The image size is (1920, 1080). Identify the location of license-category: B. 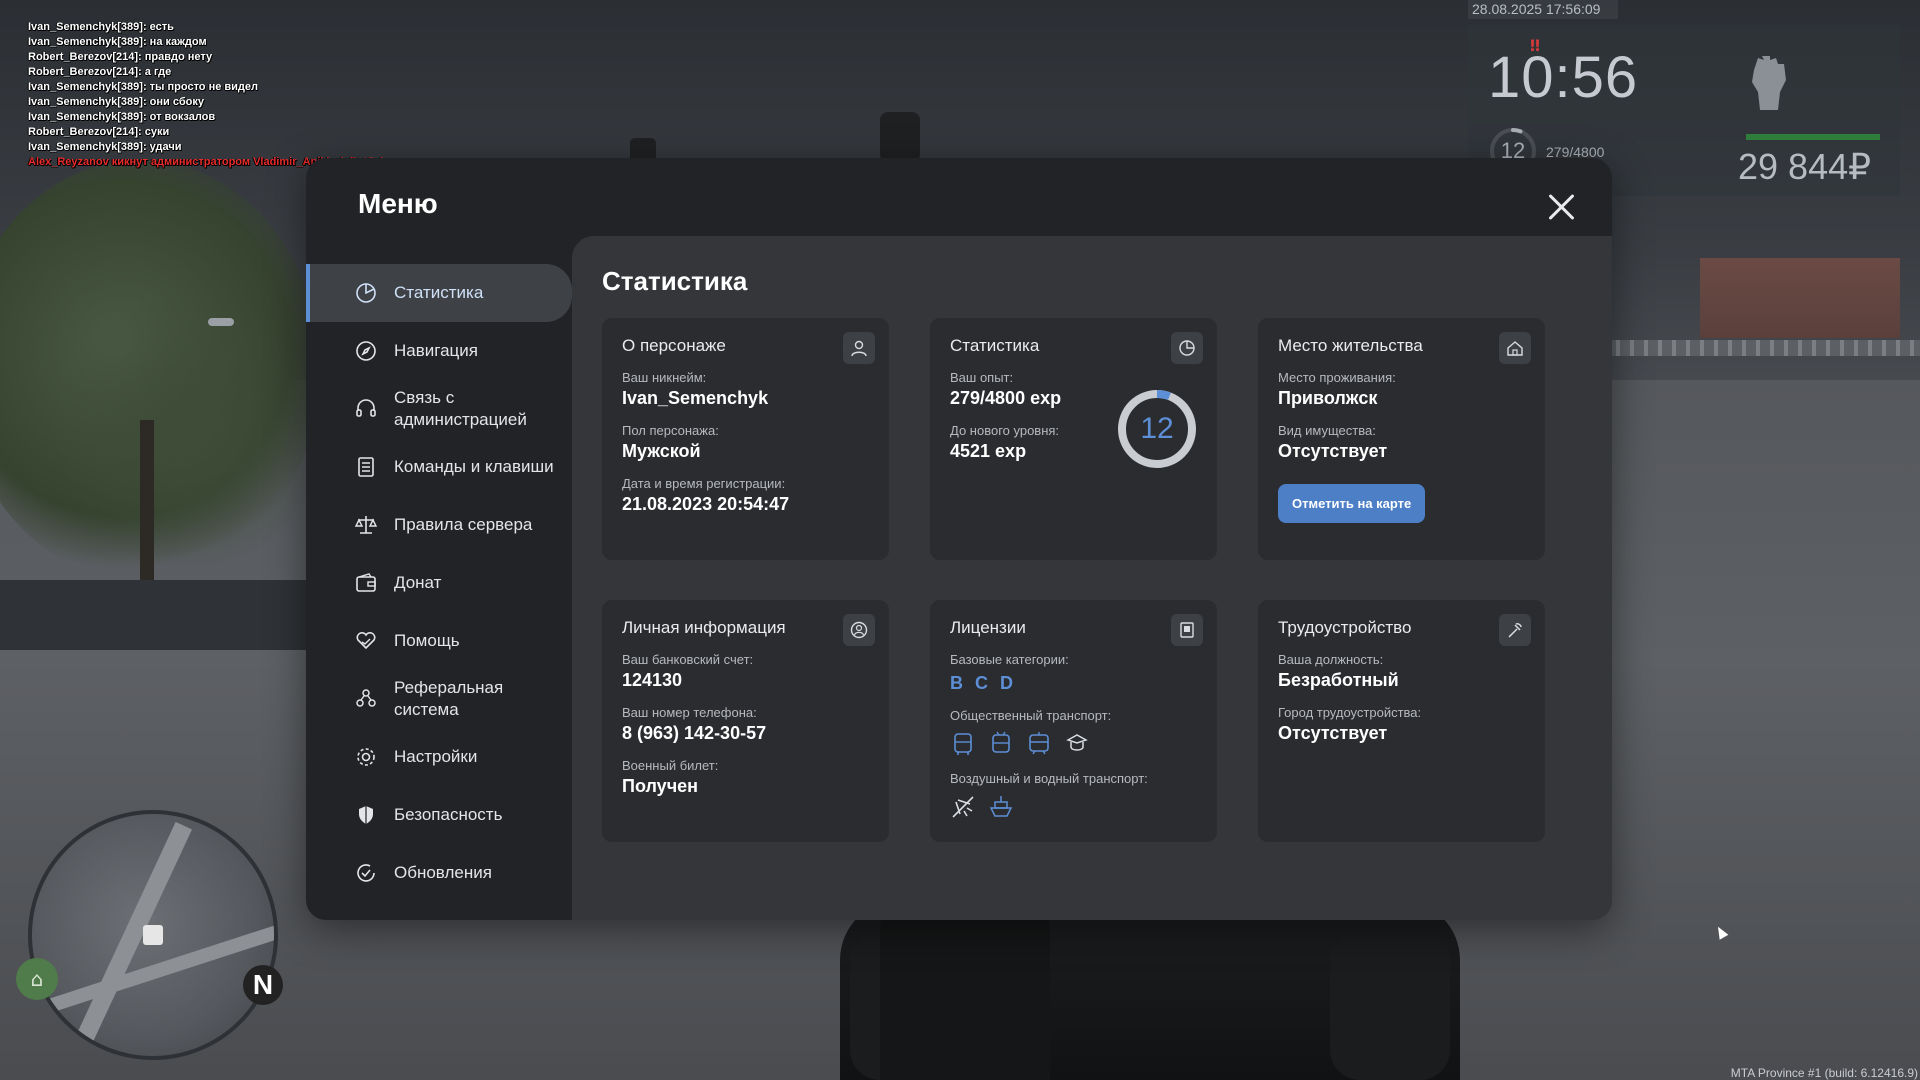
(956, 683).